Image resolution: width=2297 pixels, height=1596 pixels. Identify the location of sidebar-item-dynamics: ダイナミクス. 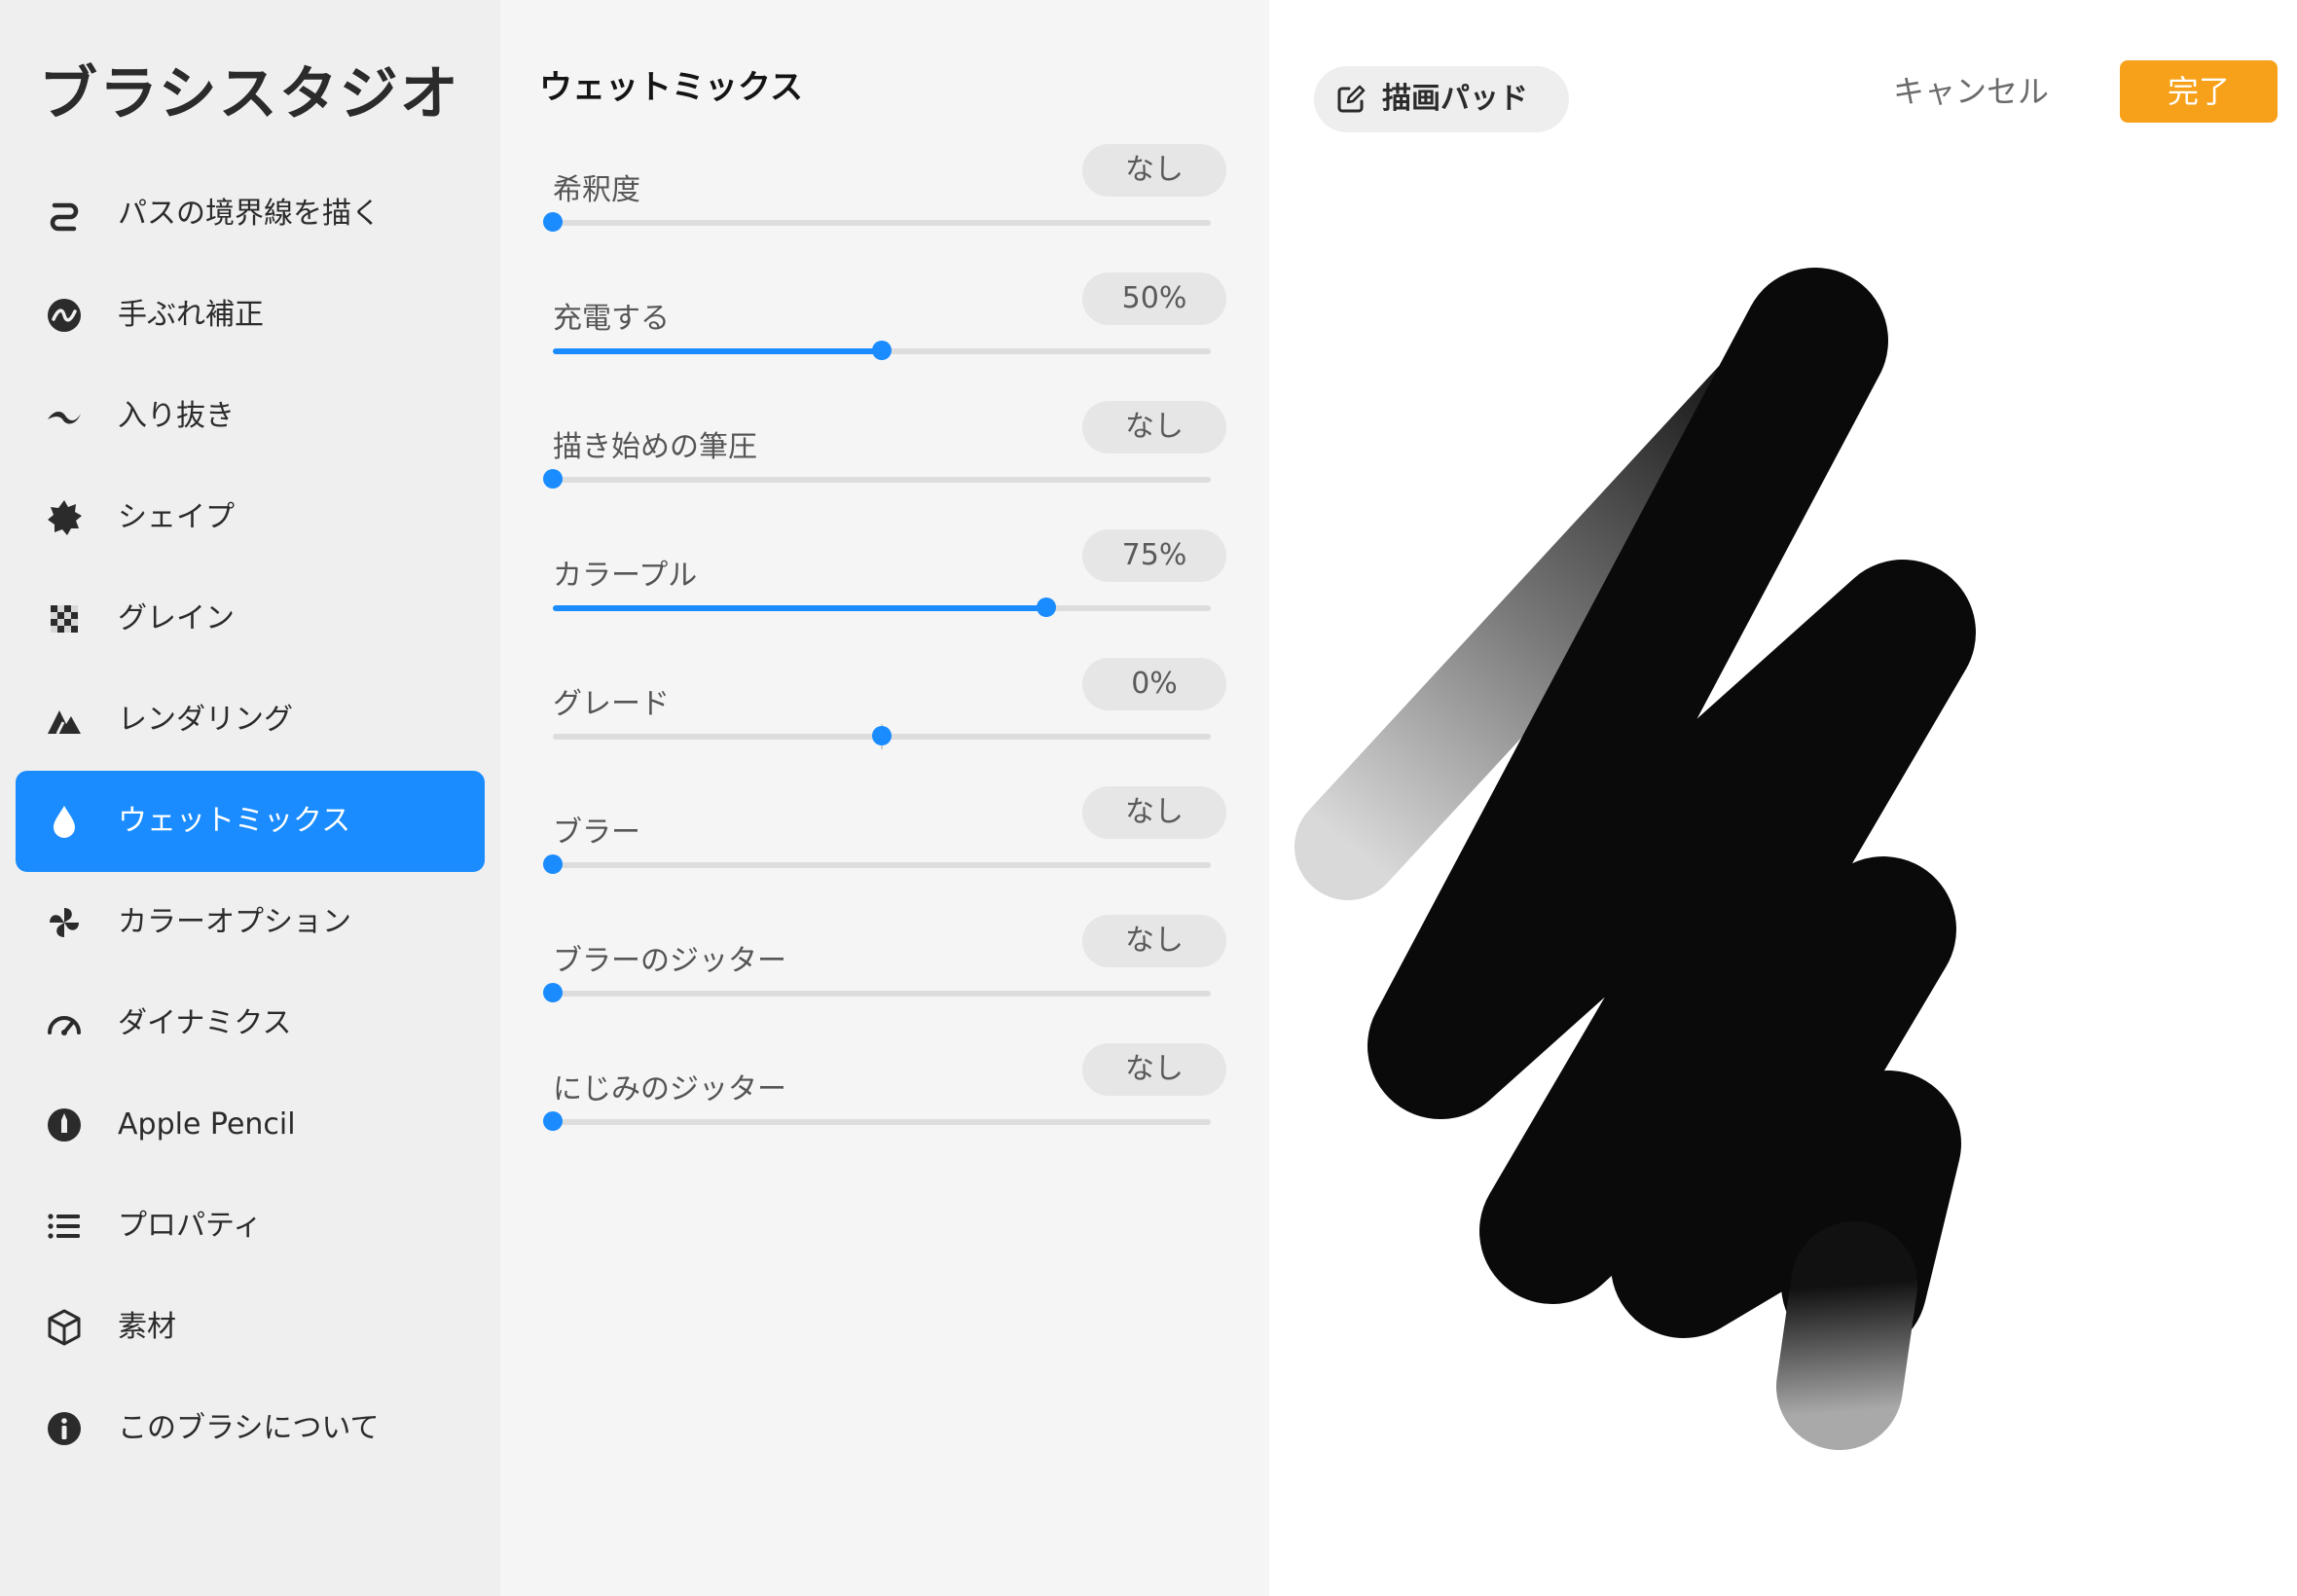
(250, 1023).